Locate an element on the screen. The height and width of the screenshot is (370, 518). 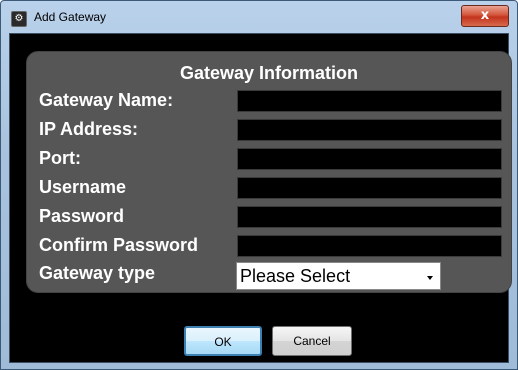
password-input is located at coordinates (369, 217).